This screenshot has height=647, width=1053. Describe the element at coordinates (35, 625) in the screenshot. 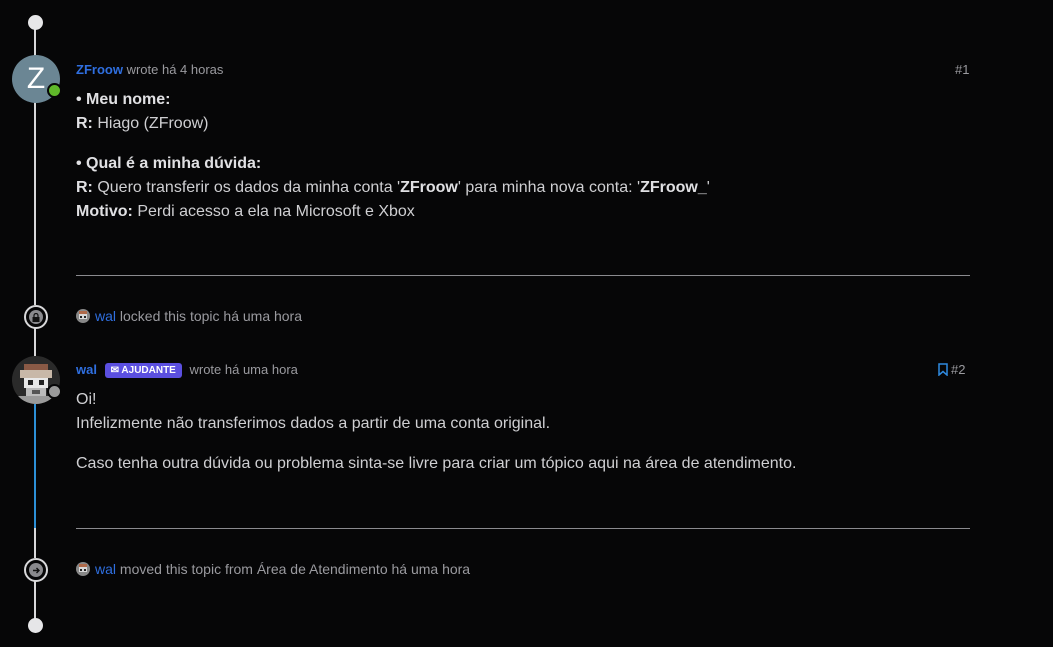

I see `timeline-end-dot` at that location.